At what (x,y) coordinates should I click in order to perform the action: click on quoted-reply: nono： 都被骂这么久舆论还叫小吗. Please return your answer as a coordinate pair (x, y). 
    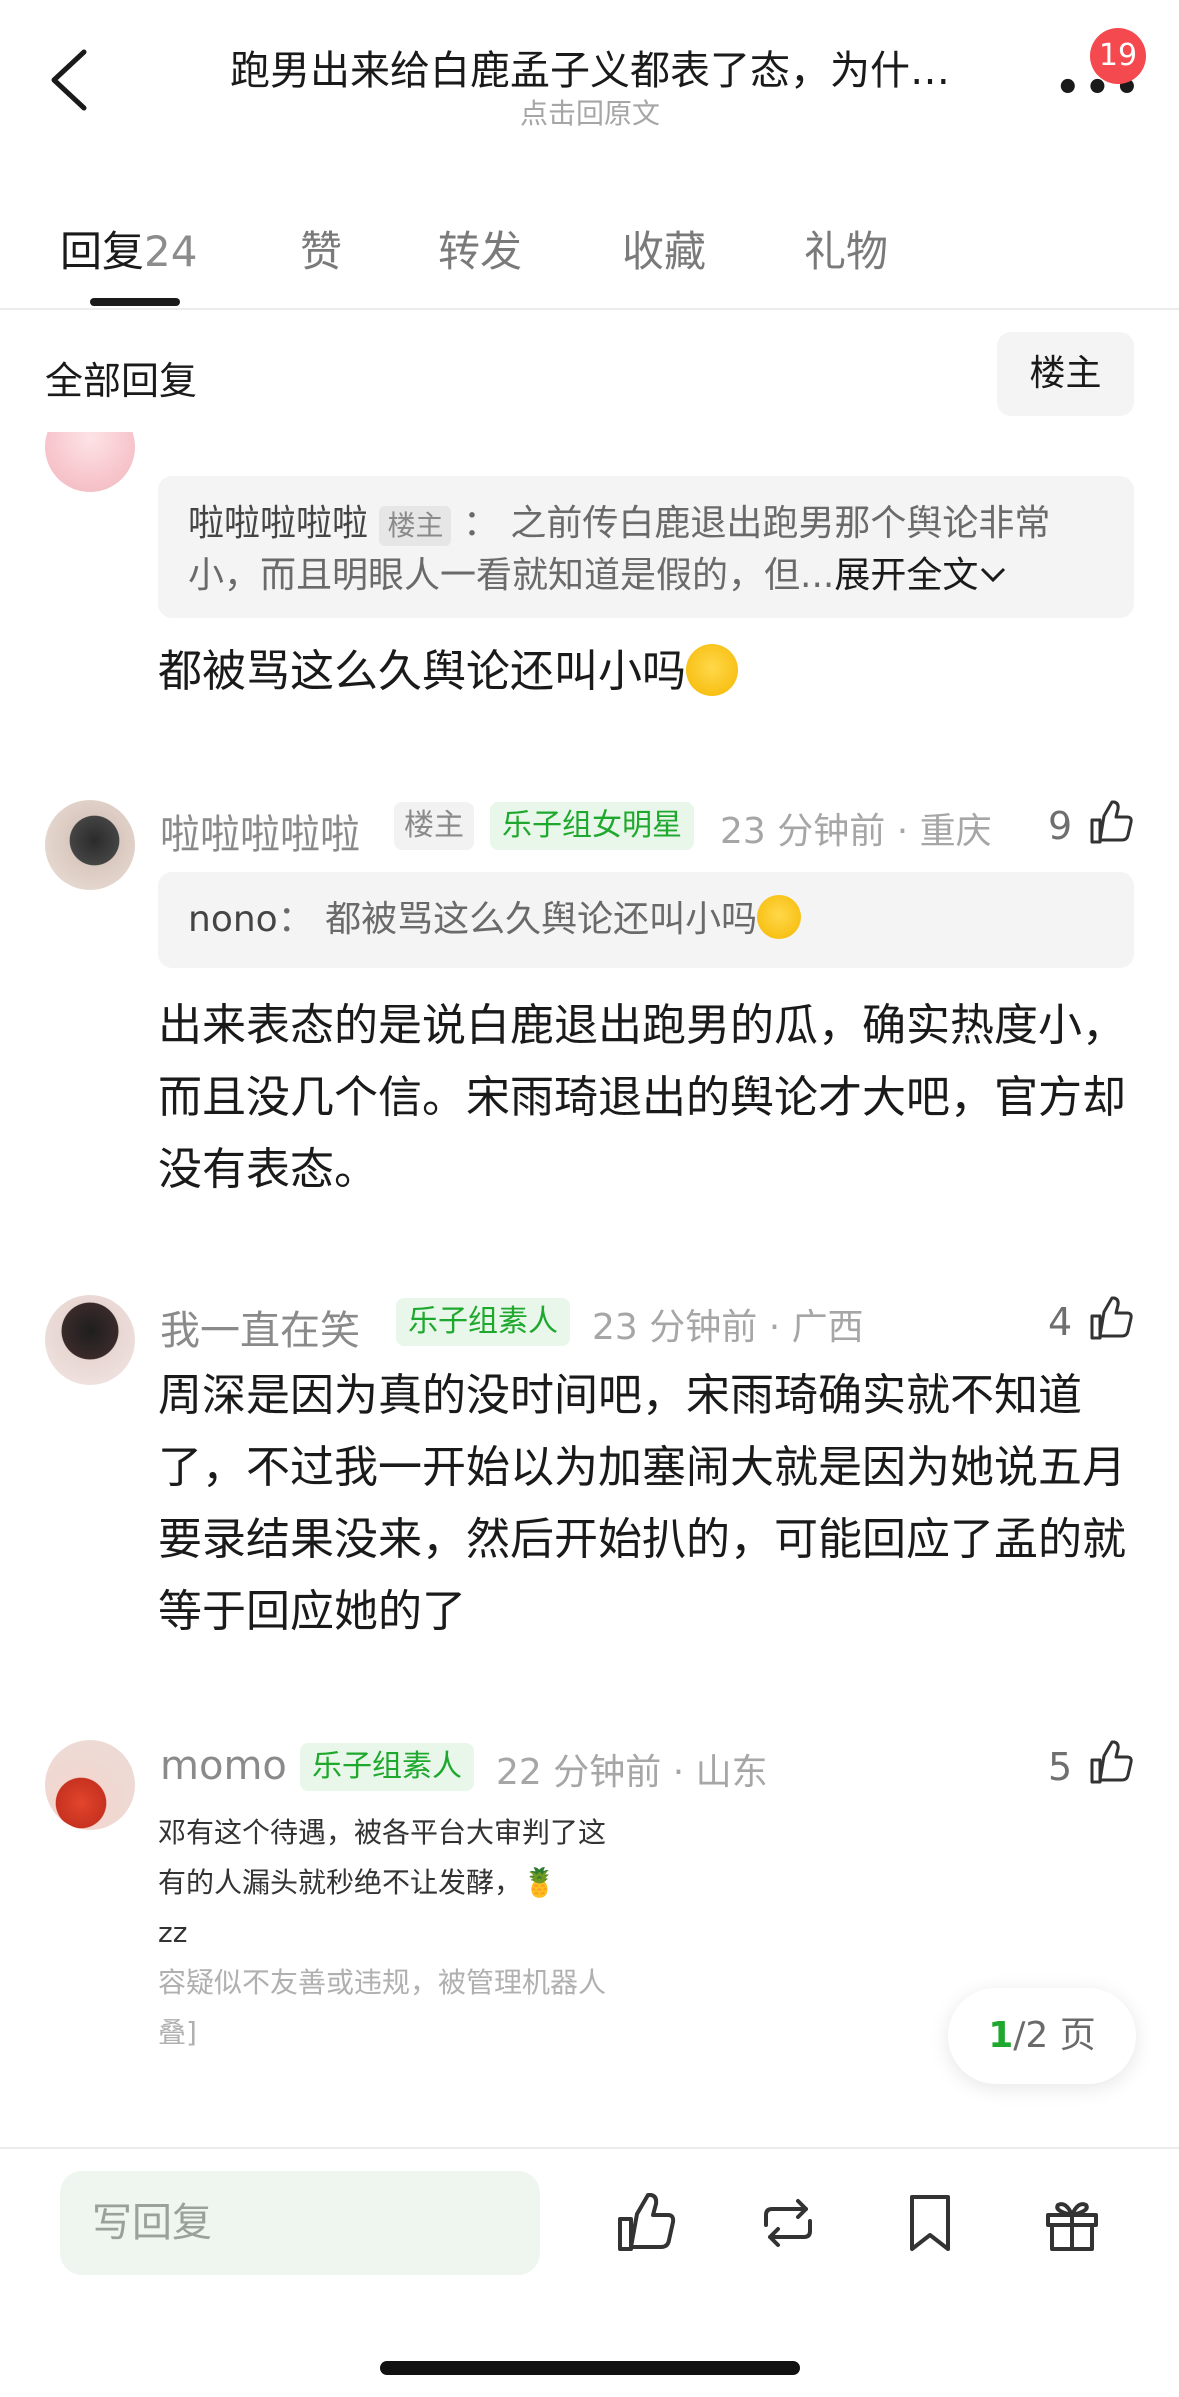
    Looking at the image, I should click on (646, 920).